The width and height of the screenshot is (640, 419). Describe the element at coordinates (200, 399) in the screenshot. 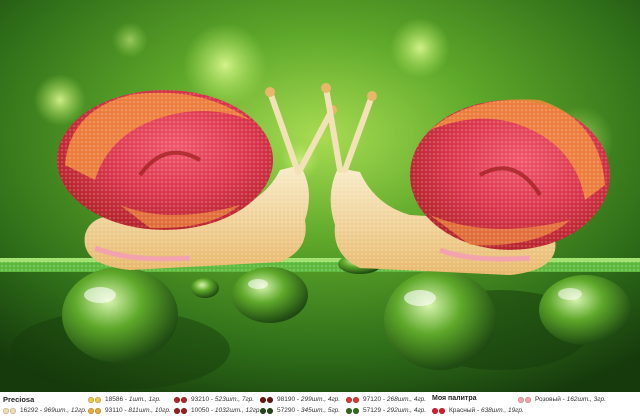

I see `color-code: 93210` at that location.